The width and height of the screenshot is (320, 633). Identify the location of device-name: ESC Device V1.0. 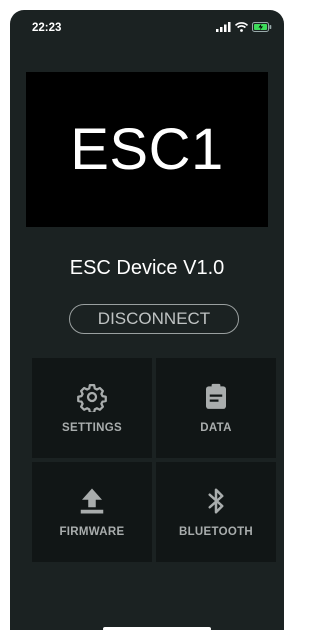
(147, 268).